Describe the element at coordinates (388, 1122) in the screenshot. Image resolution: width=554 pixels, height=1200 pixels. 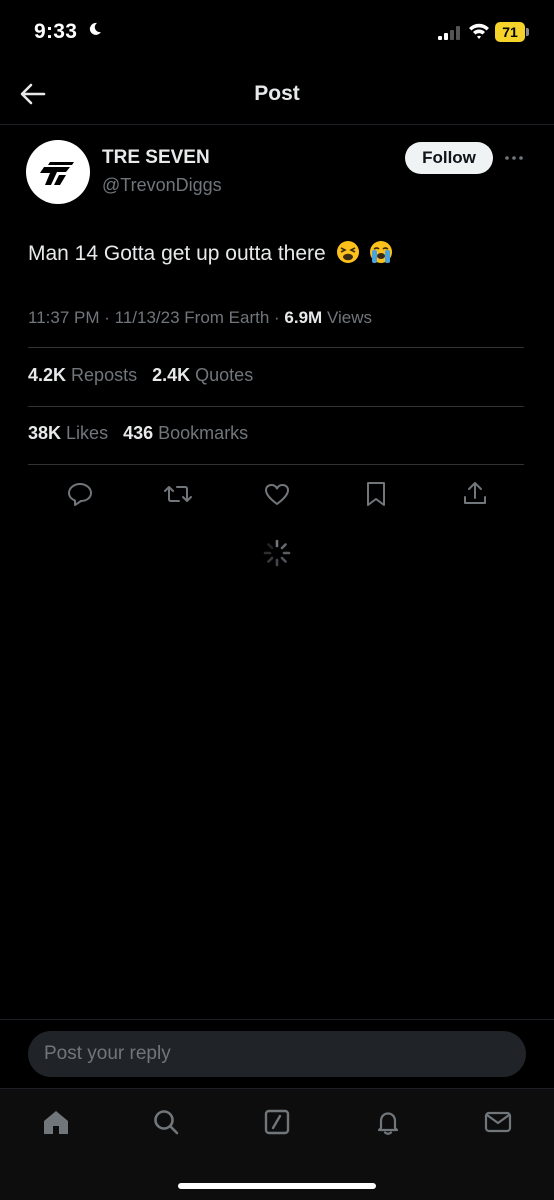
I see `notifications-icon` at that location.